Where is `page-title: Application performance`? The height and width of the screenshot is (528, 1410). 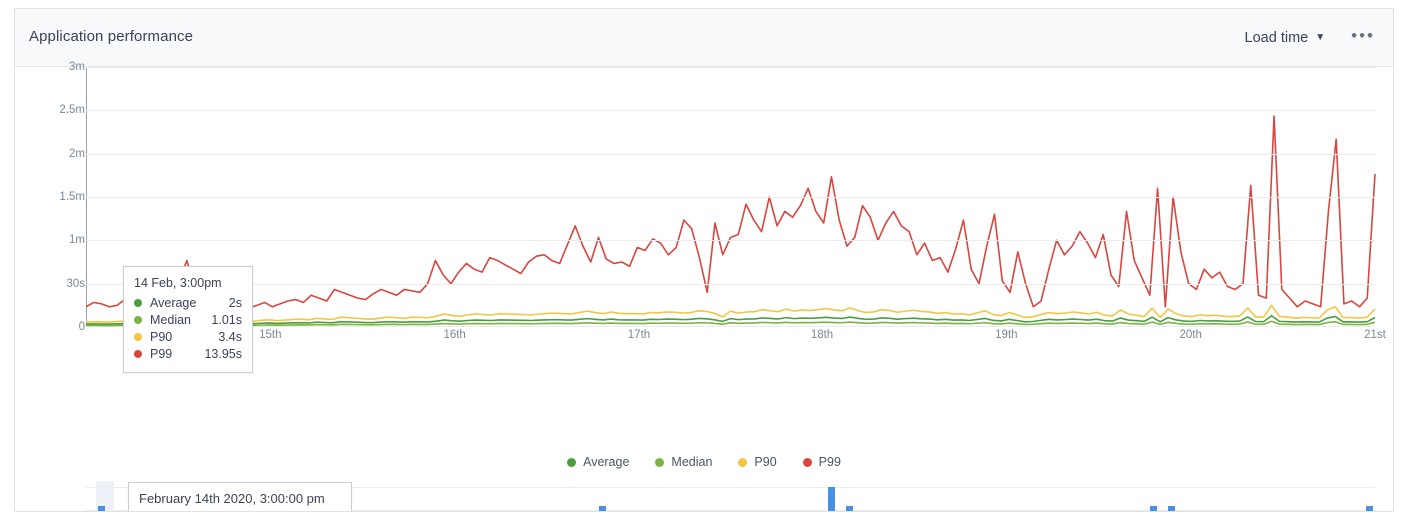 page-title: Application performance is located at coordinates (111, 36).